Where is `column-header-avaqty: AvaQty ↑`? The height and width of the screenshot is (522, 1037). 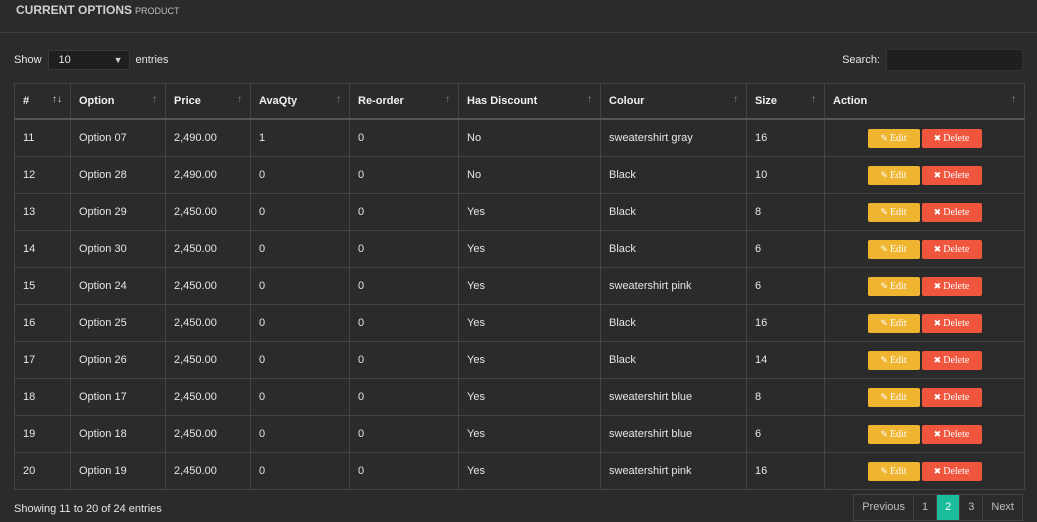 column-header-avaqty: AvaQty ↑ is located at coordinates (300, 101).